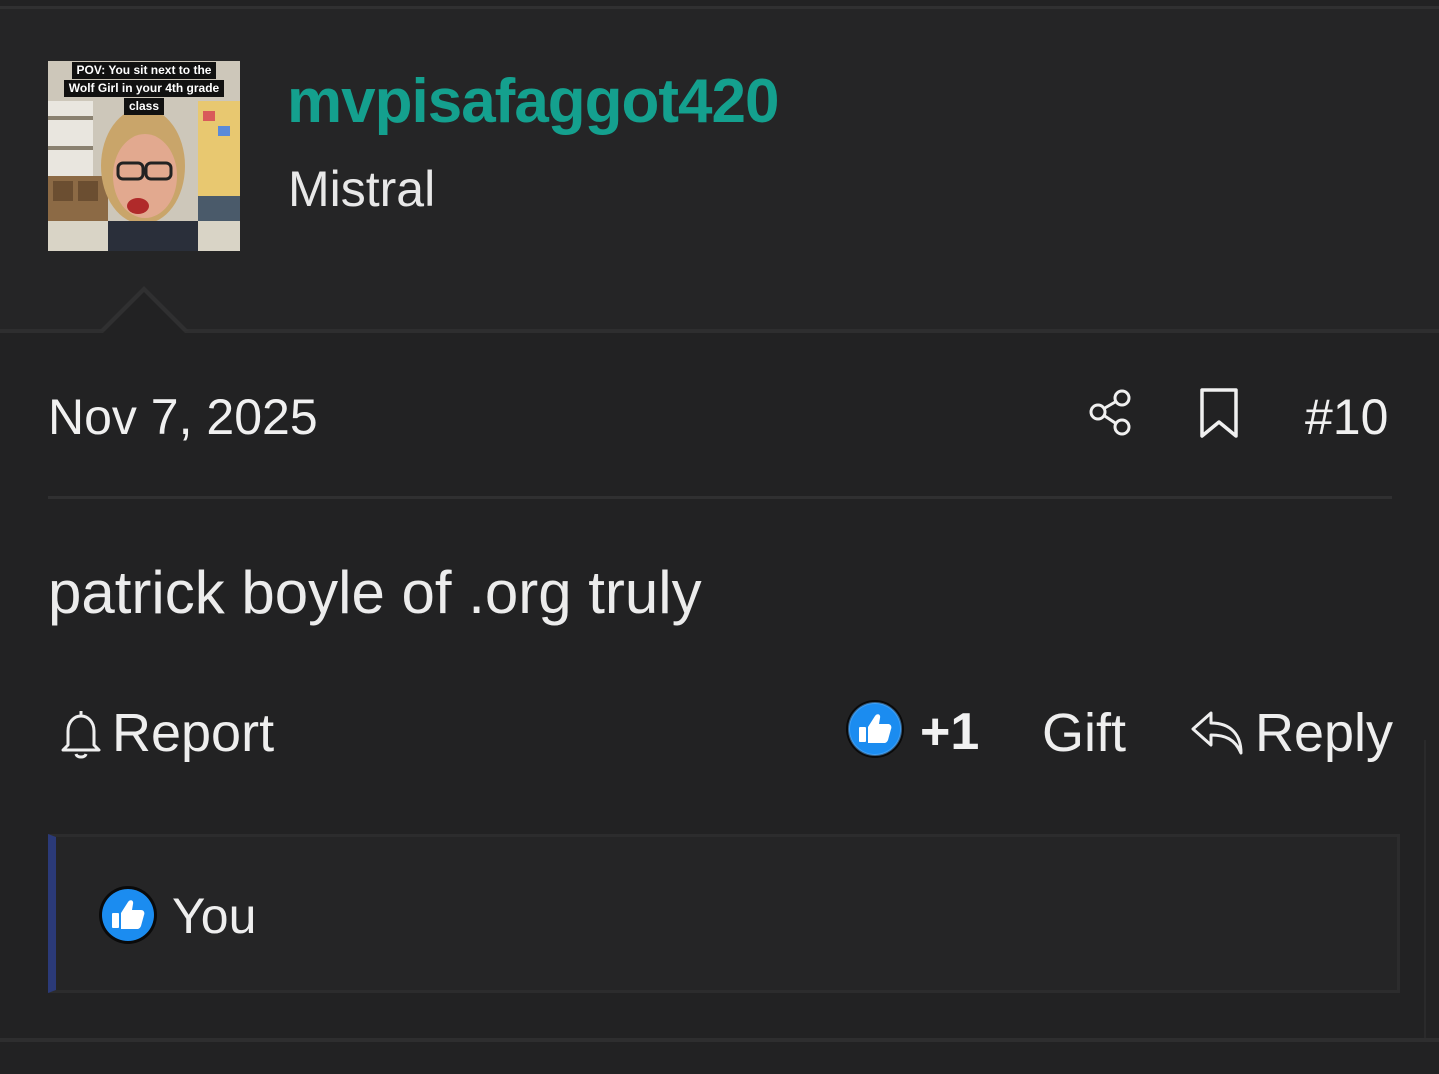 The height and width of the screenshot is (1074, 1439). What do you see at coordinates (1324, 733) in the screenshot?
I see `reply-label: Reply` at bounding box center [1324, 733].